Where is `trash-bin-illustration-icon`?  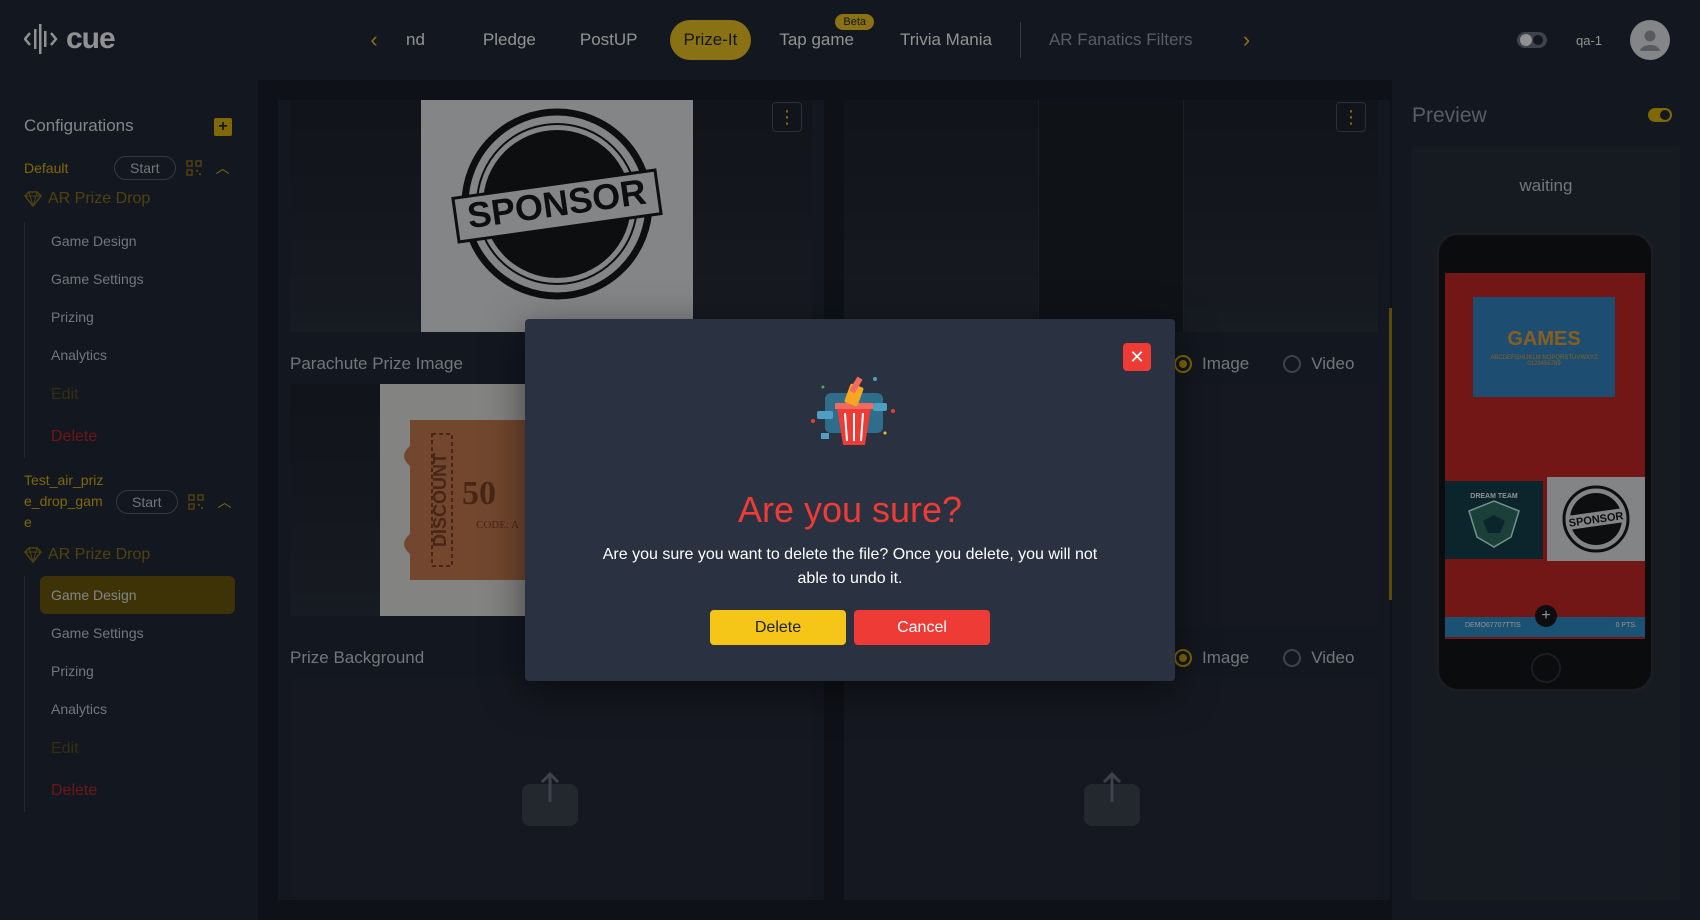
trash-bin-illustration-icon is located at coordinates (853, 410).